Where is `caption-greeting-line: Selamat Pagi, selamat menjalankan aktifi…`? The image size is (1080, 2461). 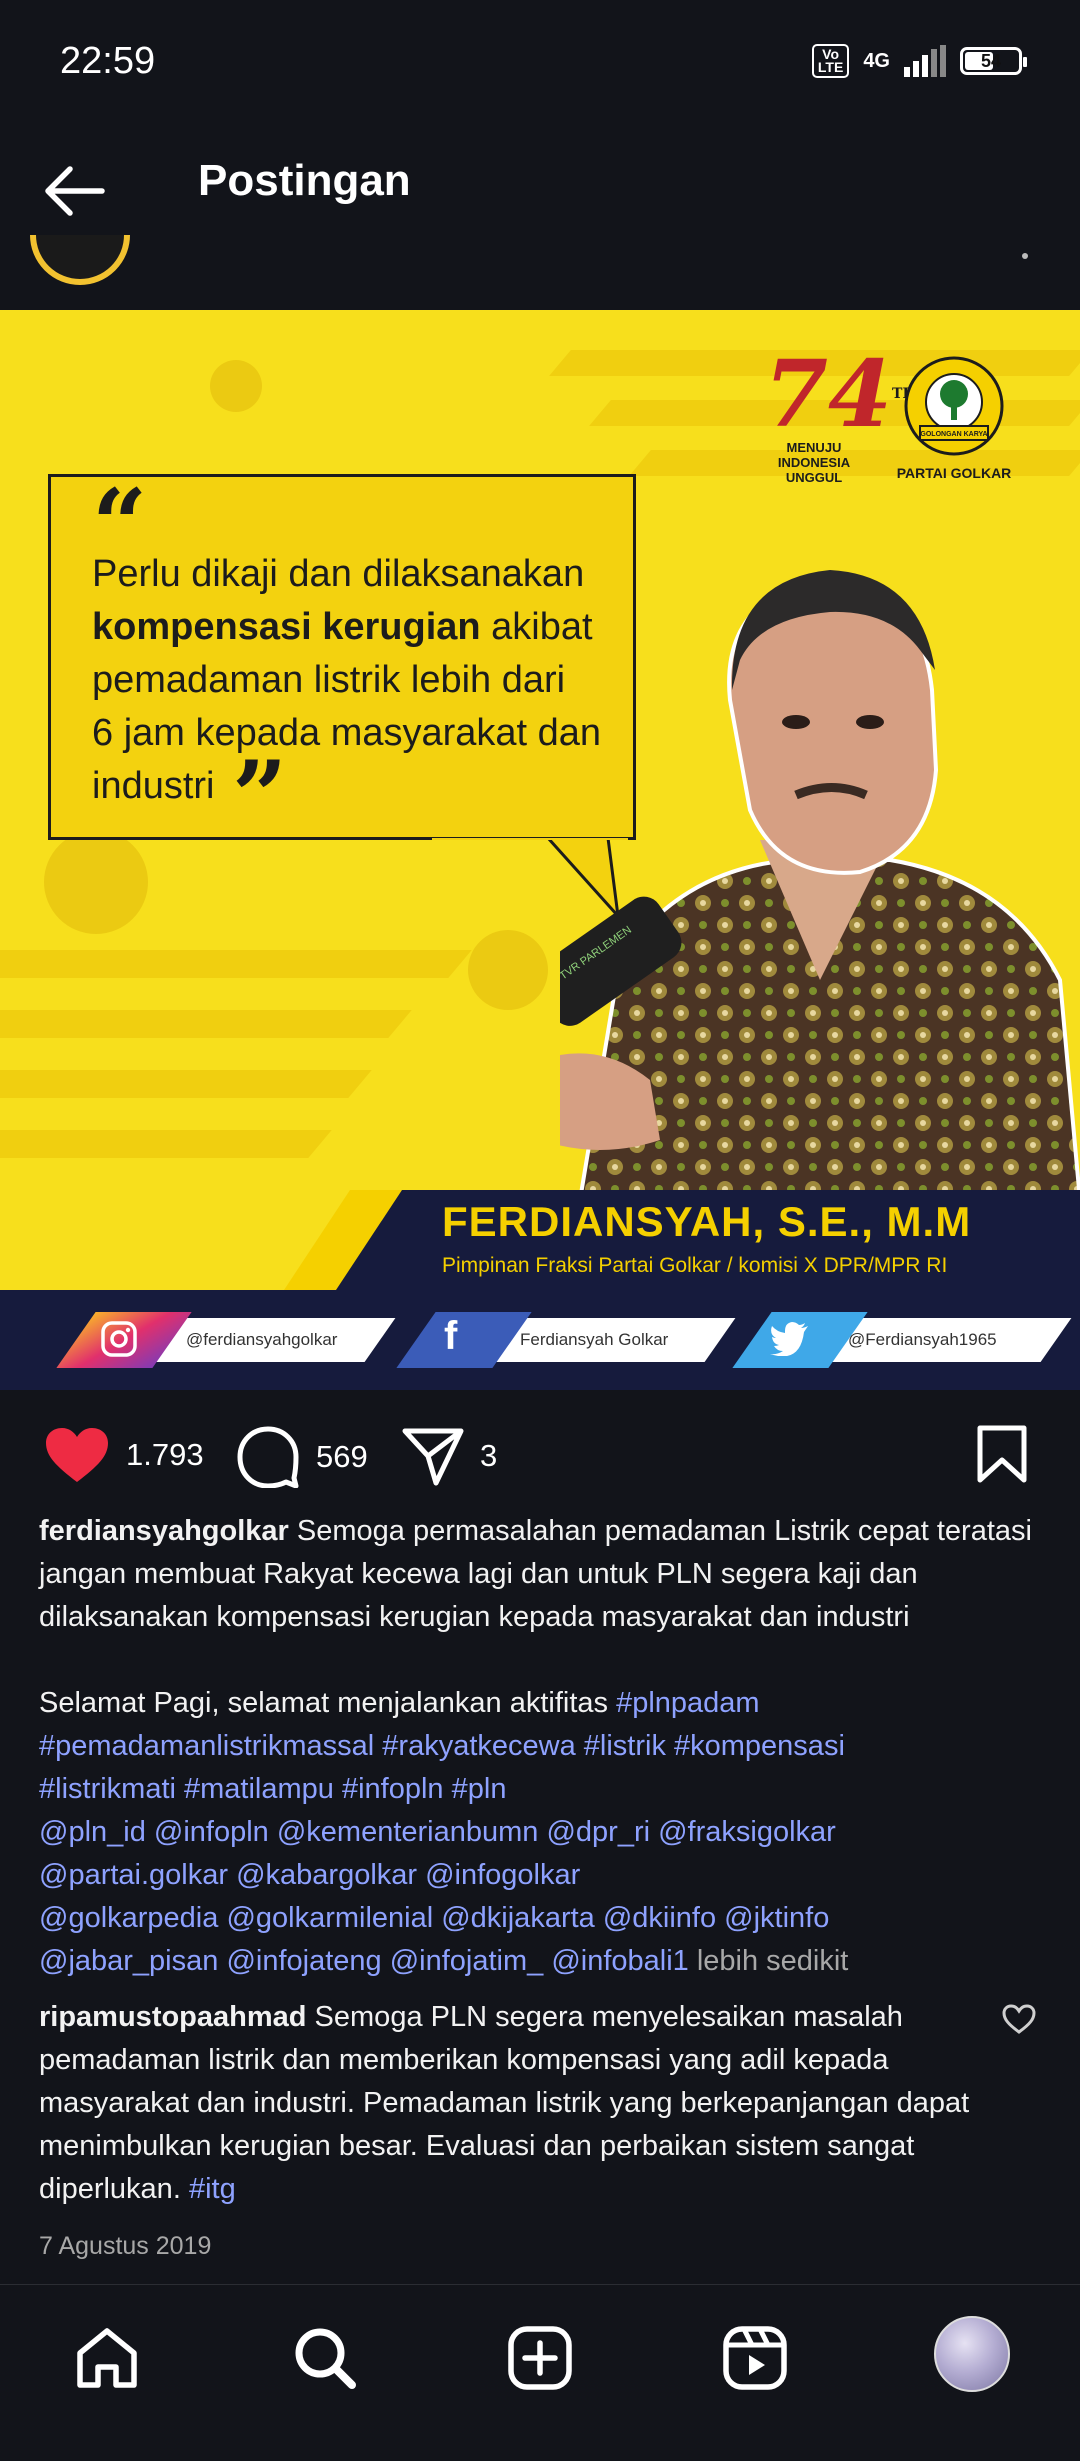
caption-greeting-line: Selamat Pagi, selamat menjalankan aktifi… is located at coordinates (544, 1703).